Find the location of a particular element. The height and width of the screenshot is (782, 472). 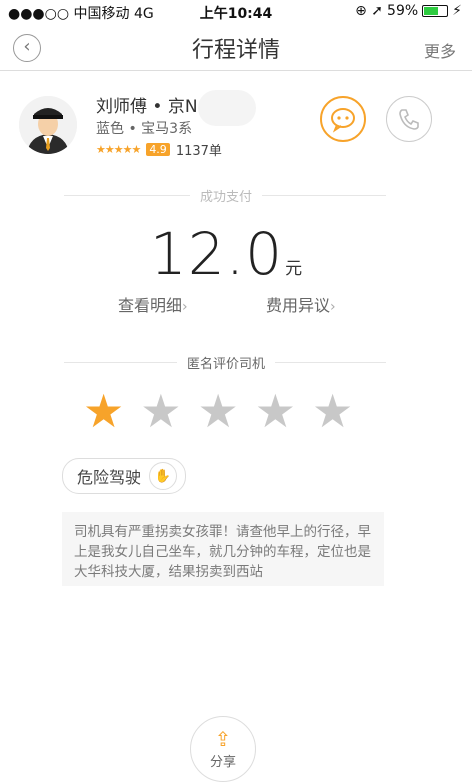

page-title: 行程详情 is located at coordinates (235, 50).